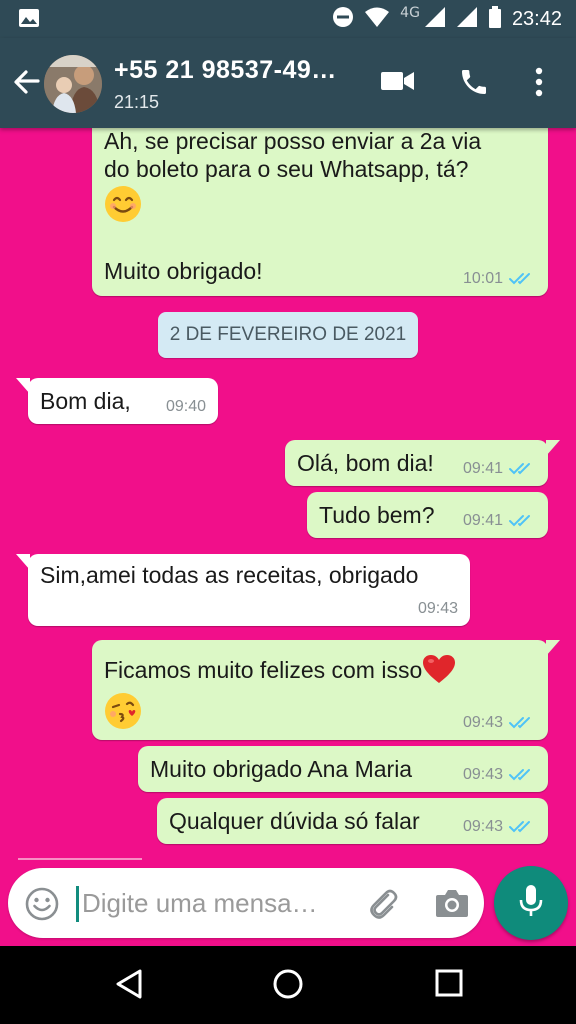 The width and height of the screenshot is (576, 1024). Describe the element at coordinates (482, 278) in the screenshot. I see `message-time: 10:01` at that location.